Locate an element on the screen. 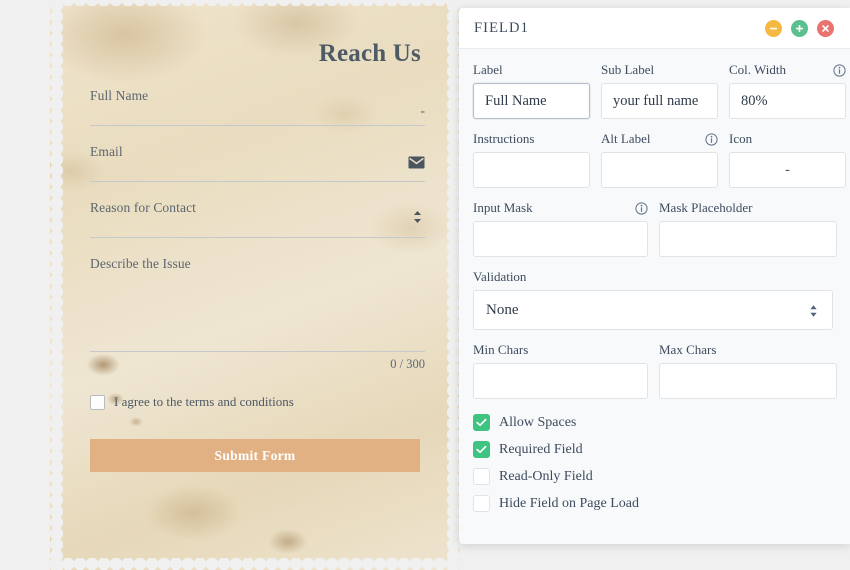 The image size is (850, 570). field-label: Describe the Issue is located at coordinates (140, 263).